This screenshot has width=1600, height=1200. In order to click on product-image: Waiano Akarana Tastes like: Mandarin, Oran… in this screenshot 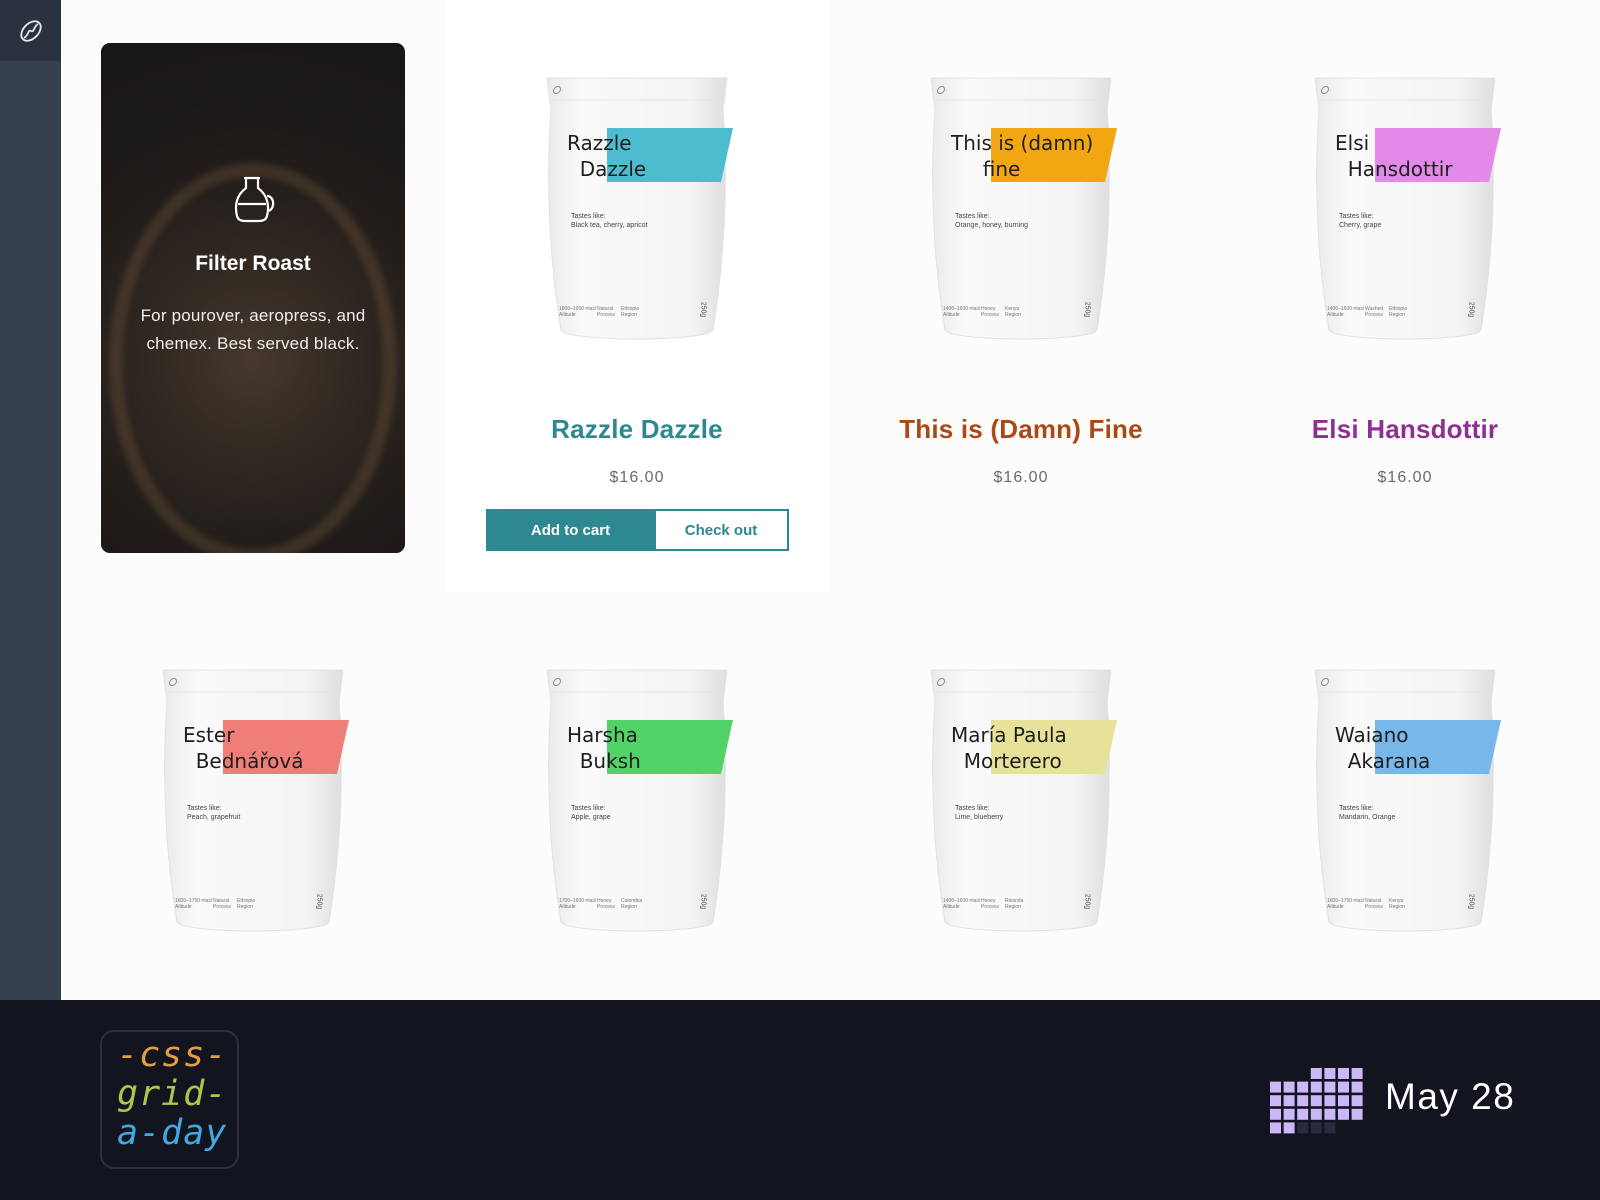, I will do `click(1405, 802)`.